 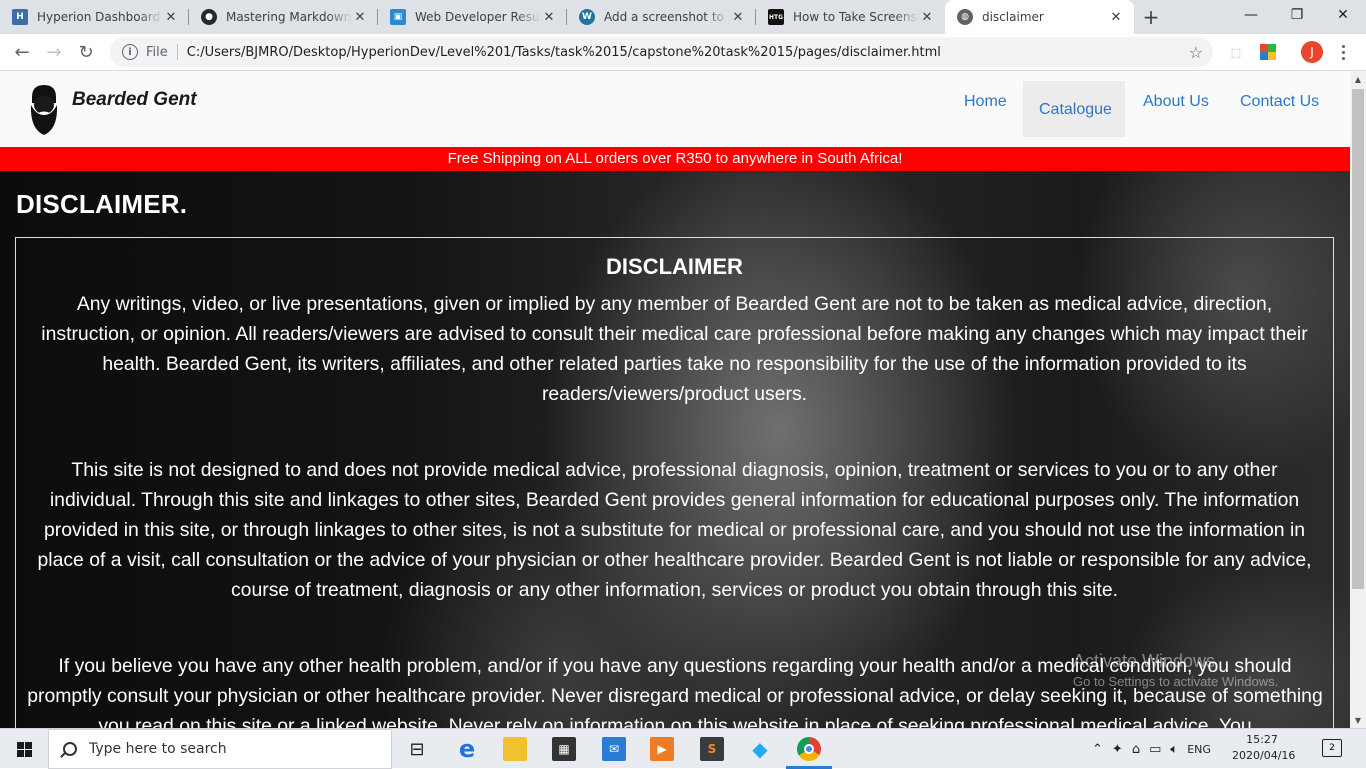 I want to click on tab-hyperion-dashboard: H Hyperion Dashboard ✕, so click(x=94, y=17).